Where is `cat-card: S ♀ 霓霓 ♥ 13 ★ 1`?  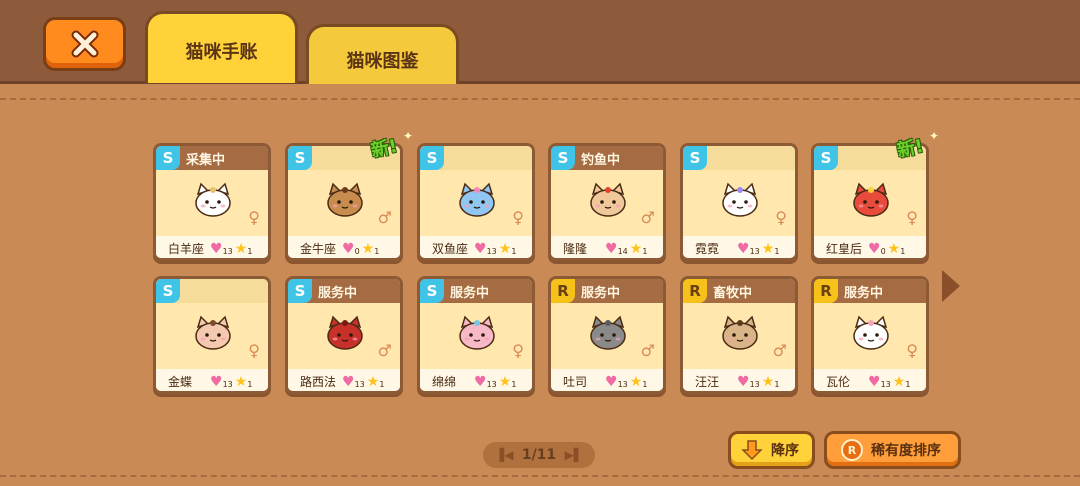 cat-card: S ♀ 霓霓 ♥ 13 ★ 1 is located at coordinates (739, 202).